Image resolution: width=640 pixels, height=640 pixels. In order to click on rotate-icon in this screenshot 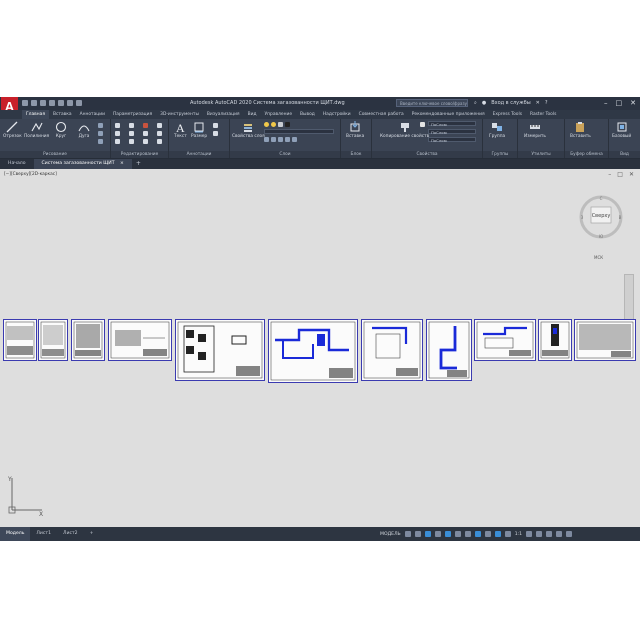, I will do `click(131, 125)`.